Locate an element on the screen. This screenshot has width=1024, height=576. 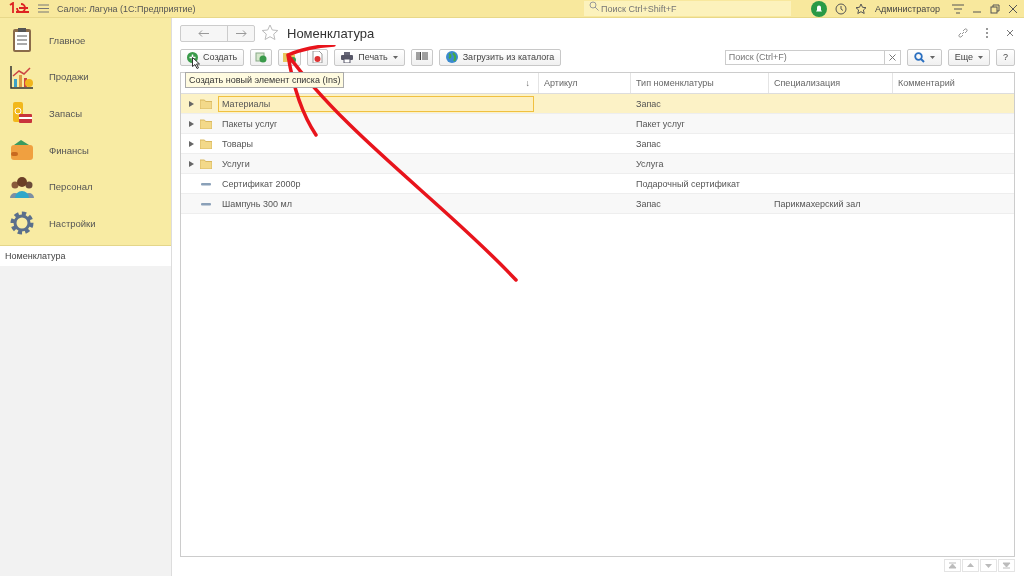
create-button: Создать is located at coordinates (212, 57).